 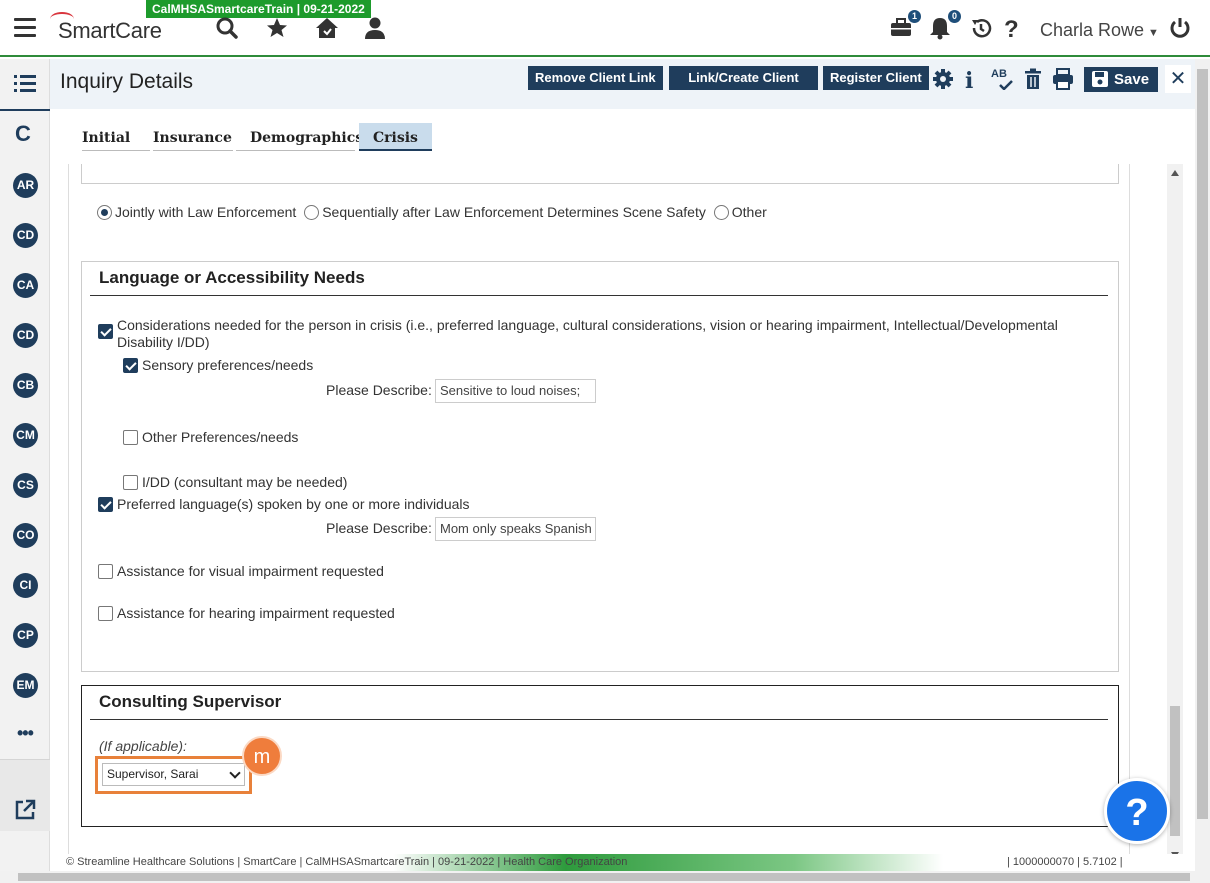 What do you see at coordinates (106, 138) in the screenshot?
I see `tab-initial-label: Initial` at bounding box center [106, 138].